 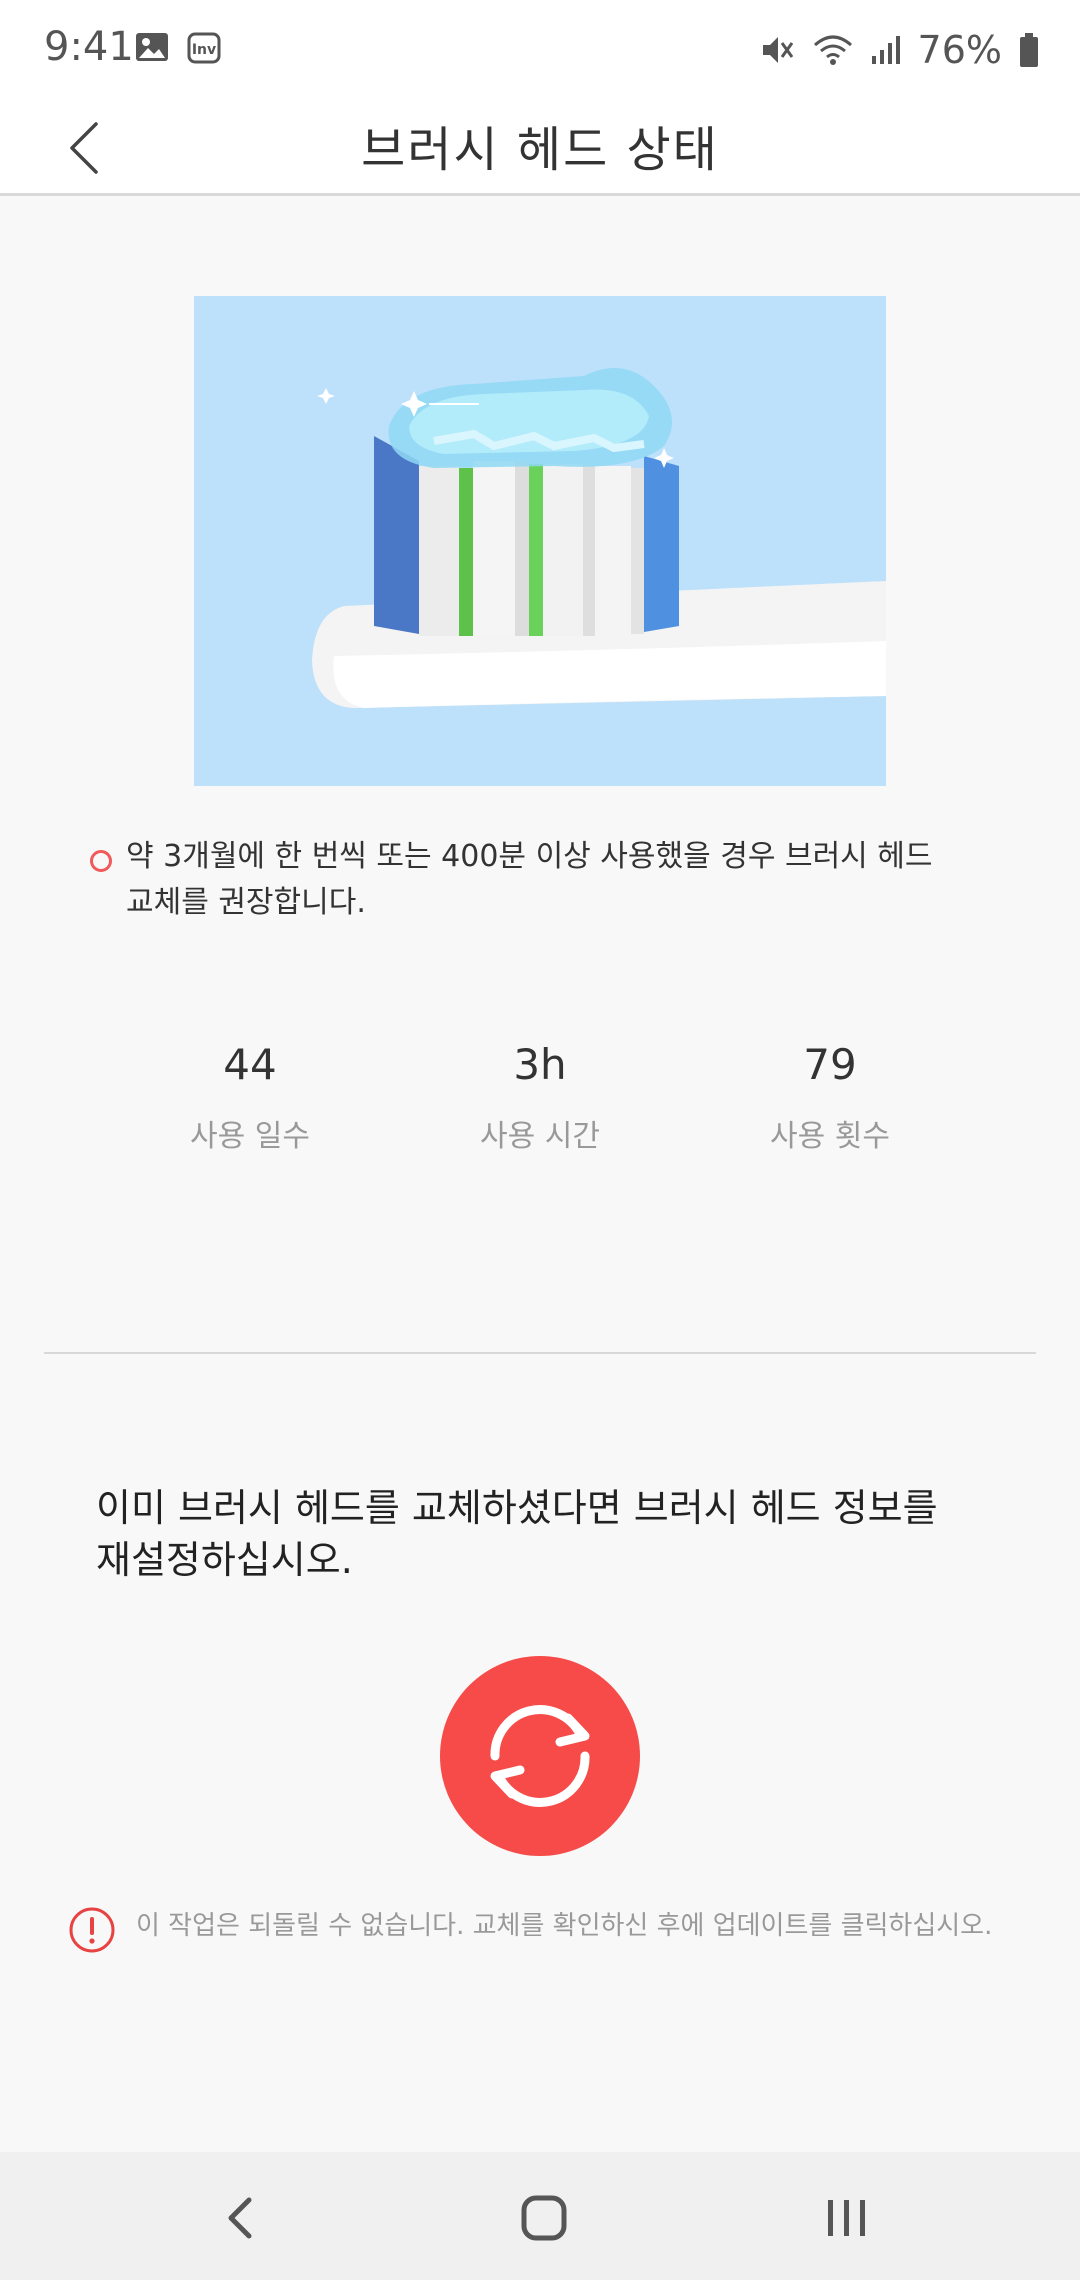 I want to click on stat-value: 79, so click(x=830, y=1064).